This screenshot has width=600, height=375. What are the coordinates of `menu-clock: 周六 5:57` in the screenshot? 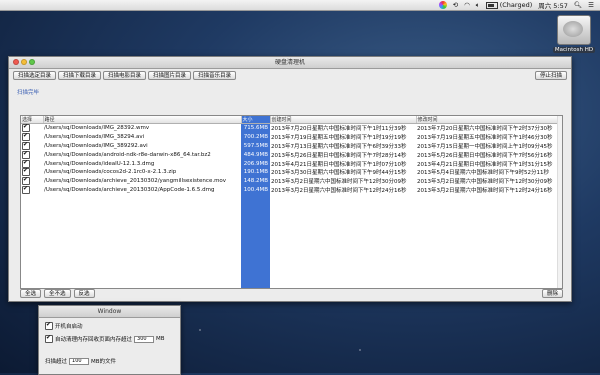 It's located at (553, 5).